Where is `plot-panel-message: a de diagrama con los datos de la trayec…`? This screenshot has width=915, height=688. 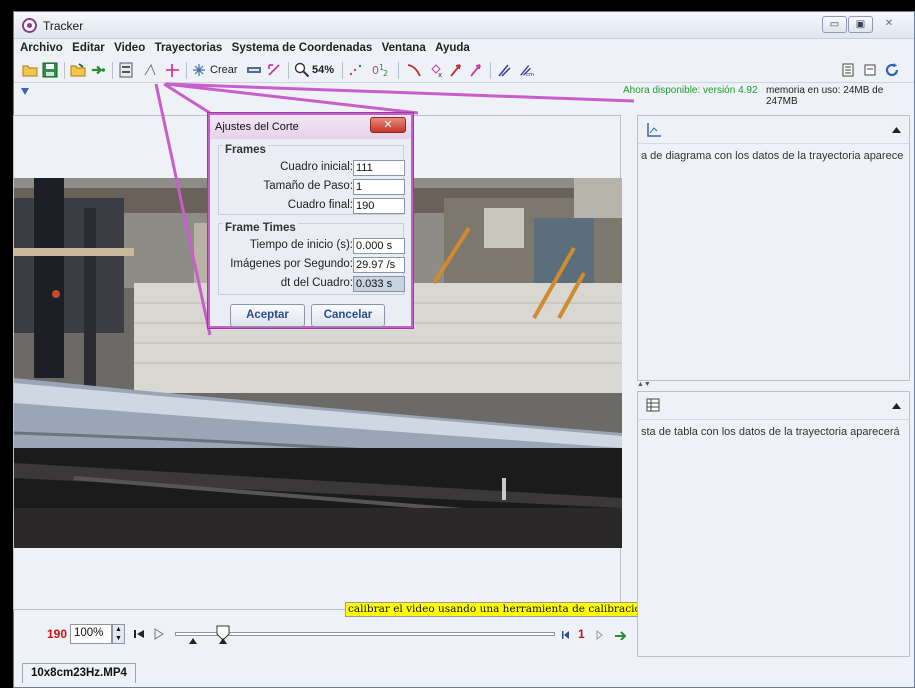 plot-panel-message: a de diagrama con los datos de la trayec… is located at coordinates (772, 156).